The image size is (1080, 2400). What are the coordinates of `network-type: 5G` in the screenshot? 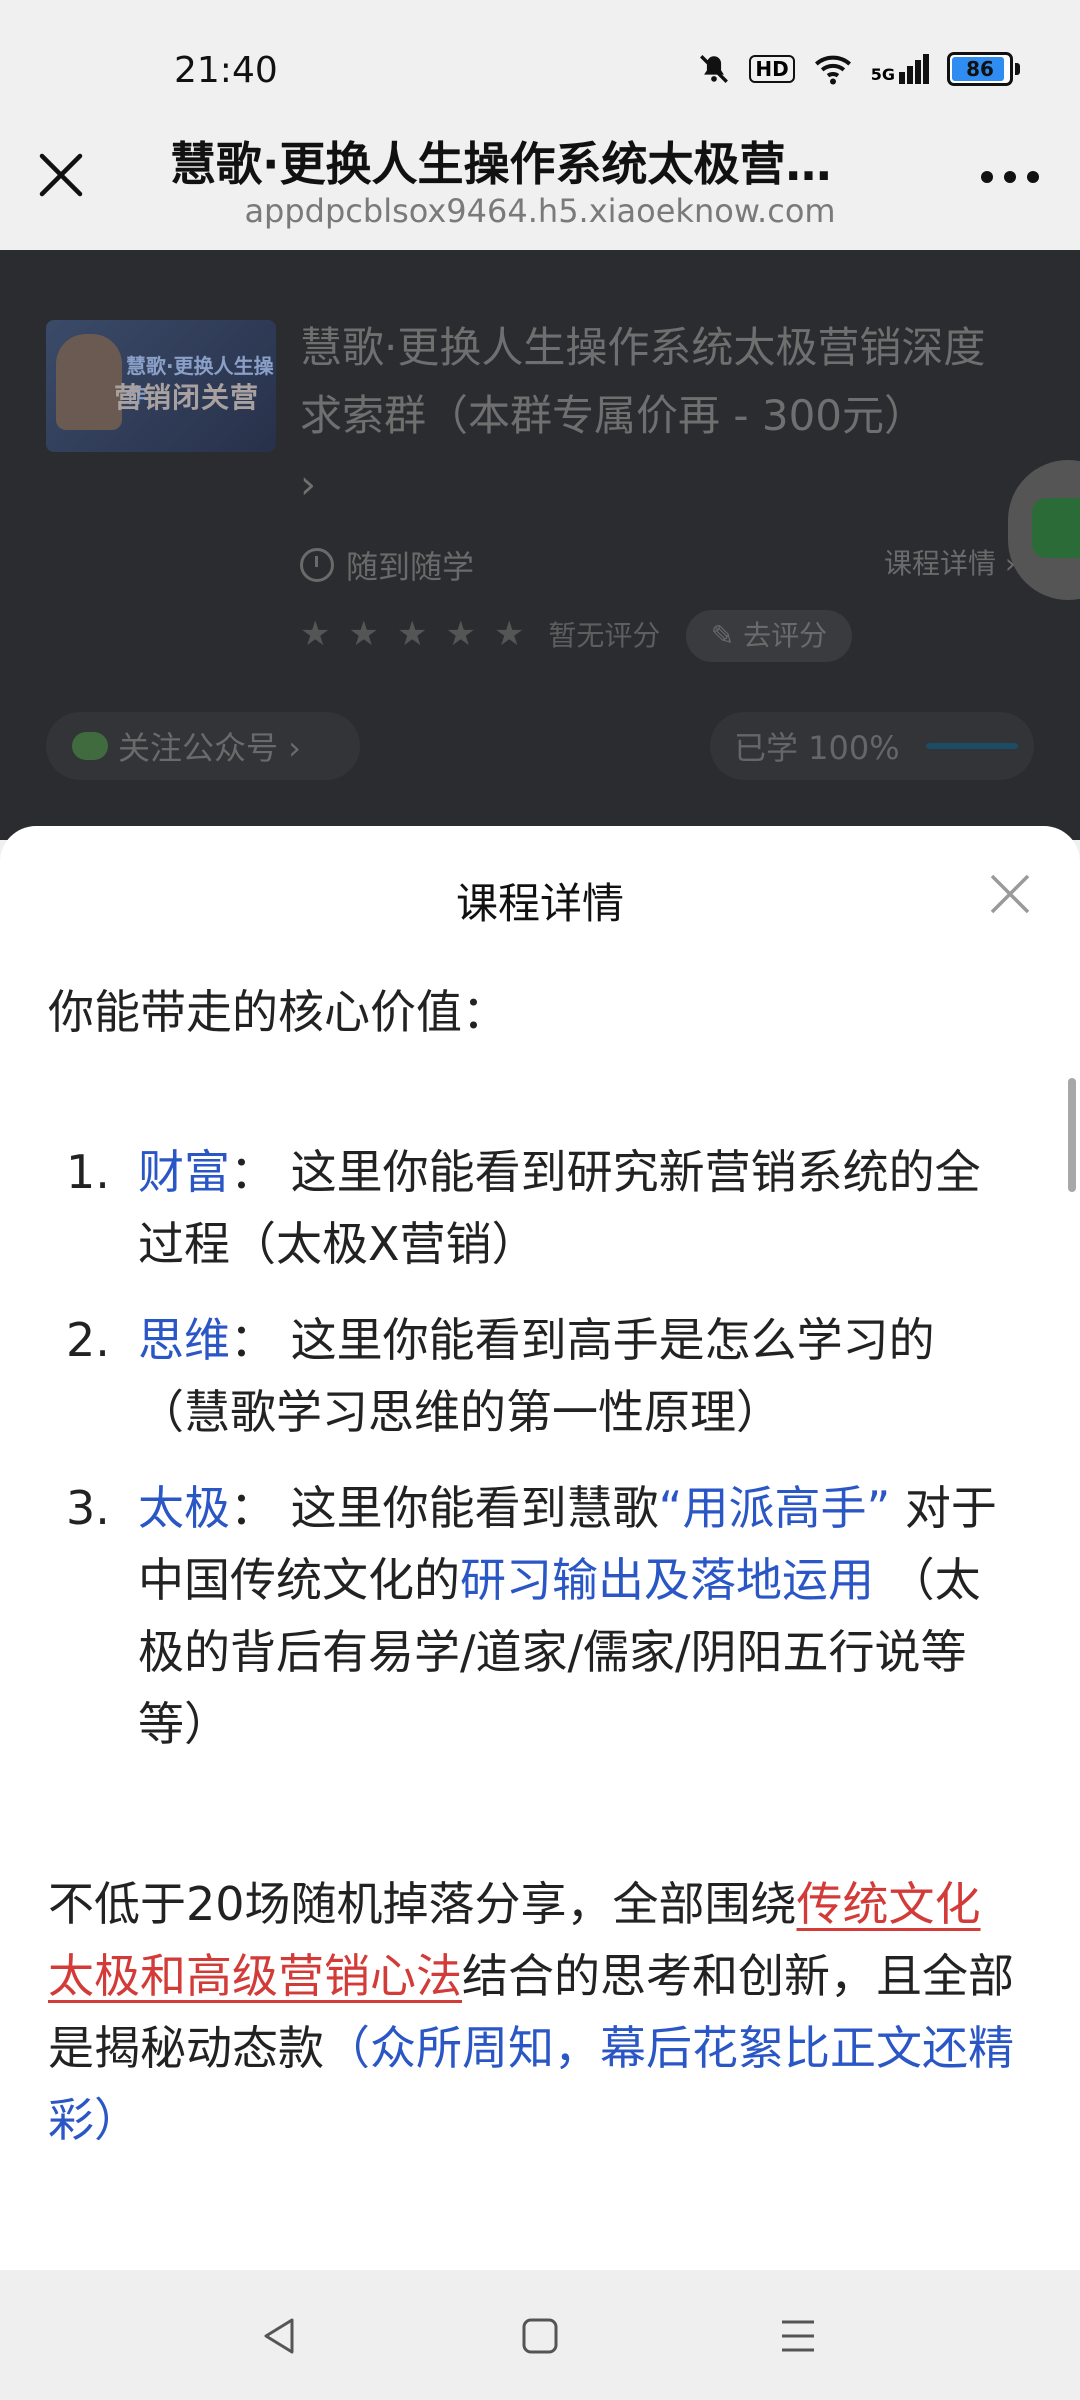 It's located at (882, 74).